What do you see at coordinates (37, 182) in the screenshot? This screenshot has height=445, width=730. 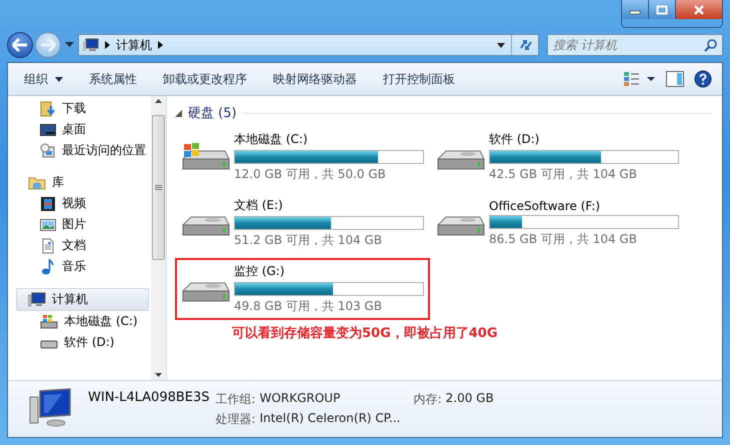 I see `folder-icon` at bounding box center [37, 182].